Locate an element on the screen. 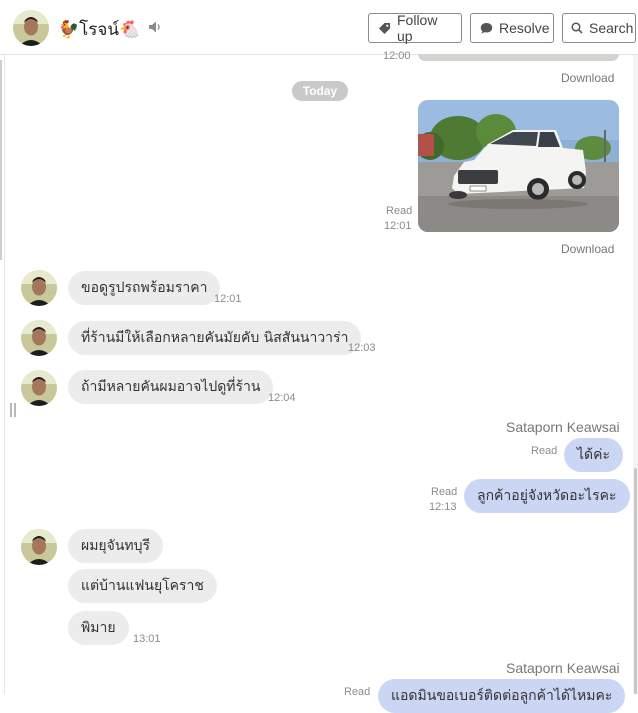 The width and height of the screenshot is (638, 713). resolve-label: Resolve is located at coordinates (524, 28).